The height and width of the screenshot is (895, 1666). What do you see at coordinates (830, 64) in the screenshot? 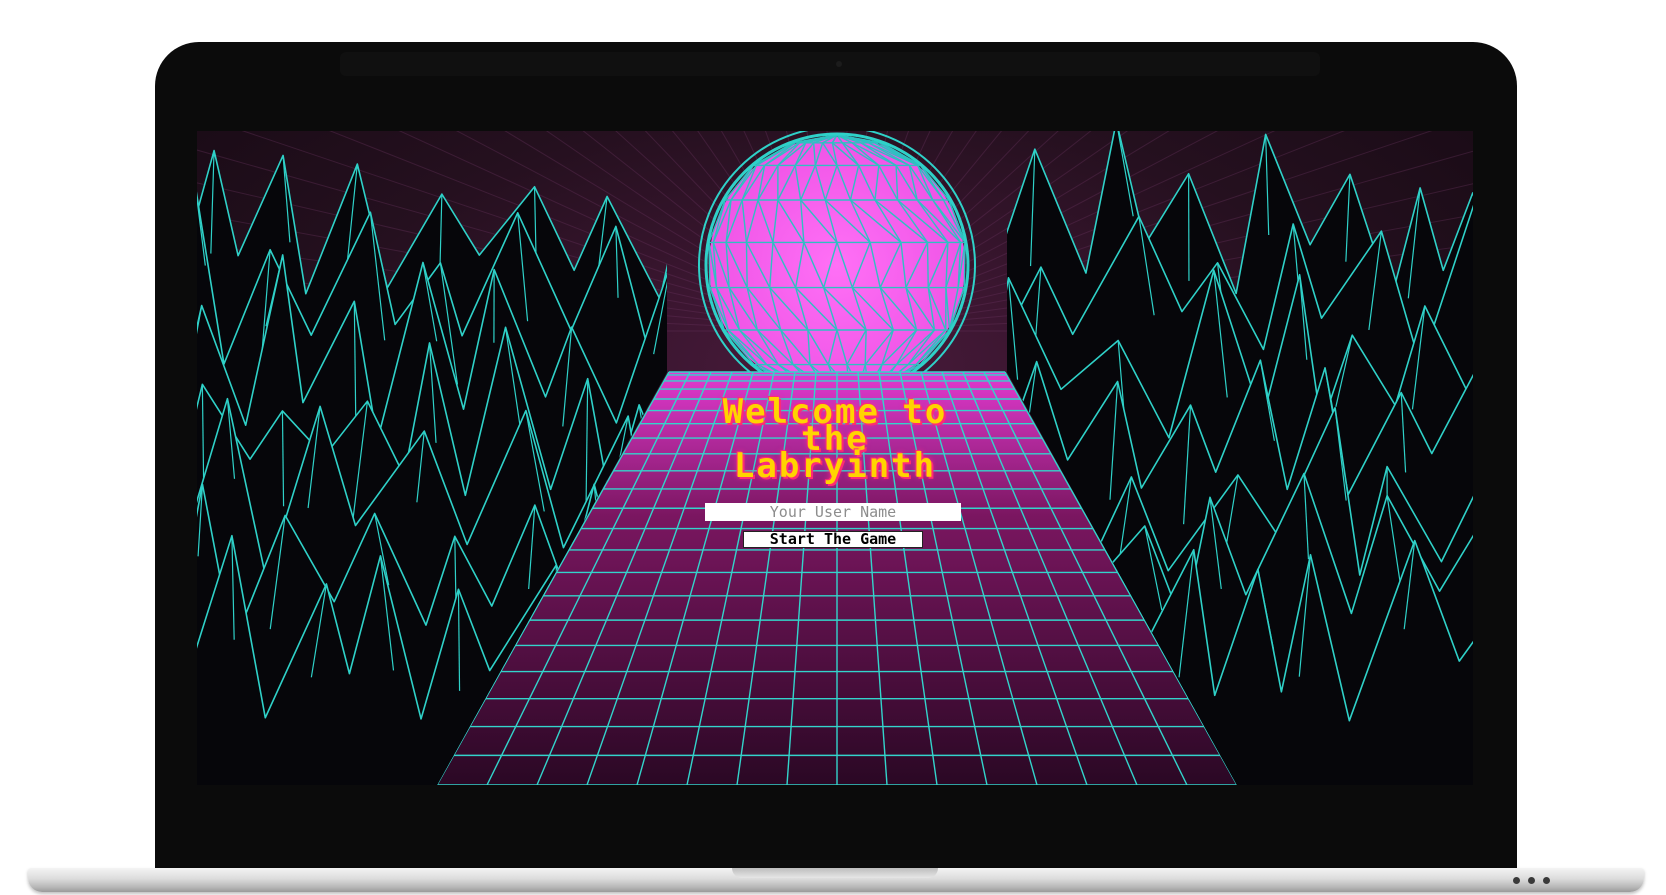
I see `camera-strip` at bounding box center [830, 64].